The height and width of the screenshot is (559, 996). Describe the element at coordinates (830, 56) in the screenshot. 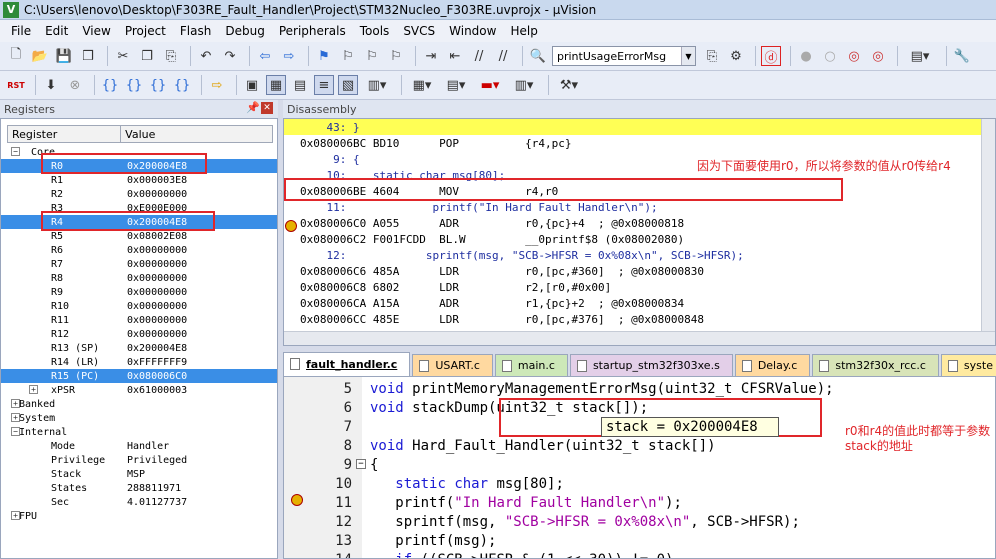

I see `enable-breakpoint-icon: ○` at that location.